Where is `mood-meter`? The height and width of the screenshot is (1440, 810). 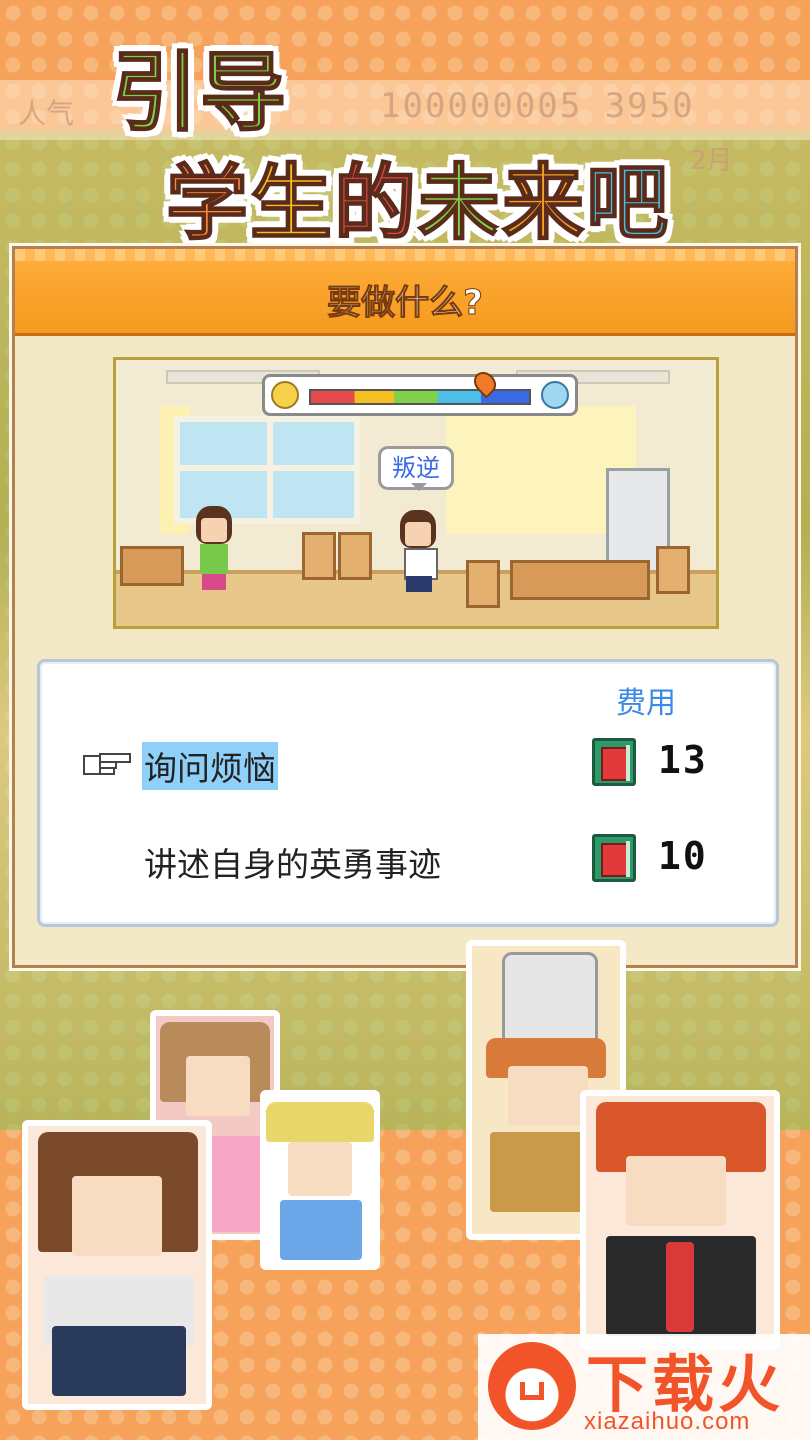 mood-meter is located at coordinates (420, 391).